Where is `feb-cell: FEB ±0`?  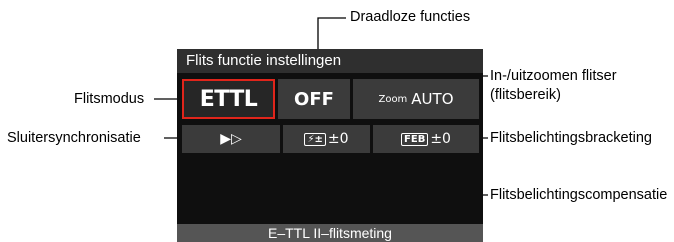
feb-cell: FEB ±0 is located at coordinates (426, 139).